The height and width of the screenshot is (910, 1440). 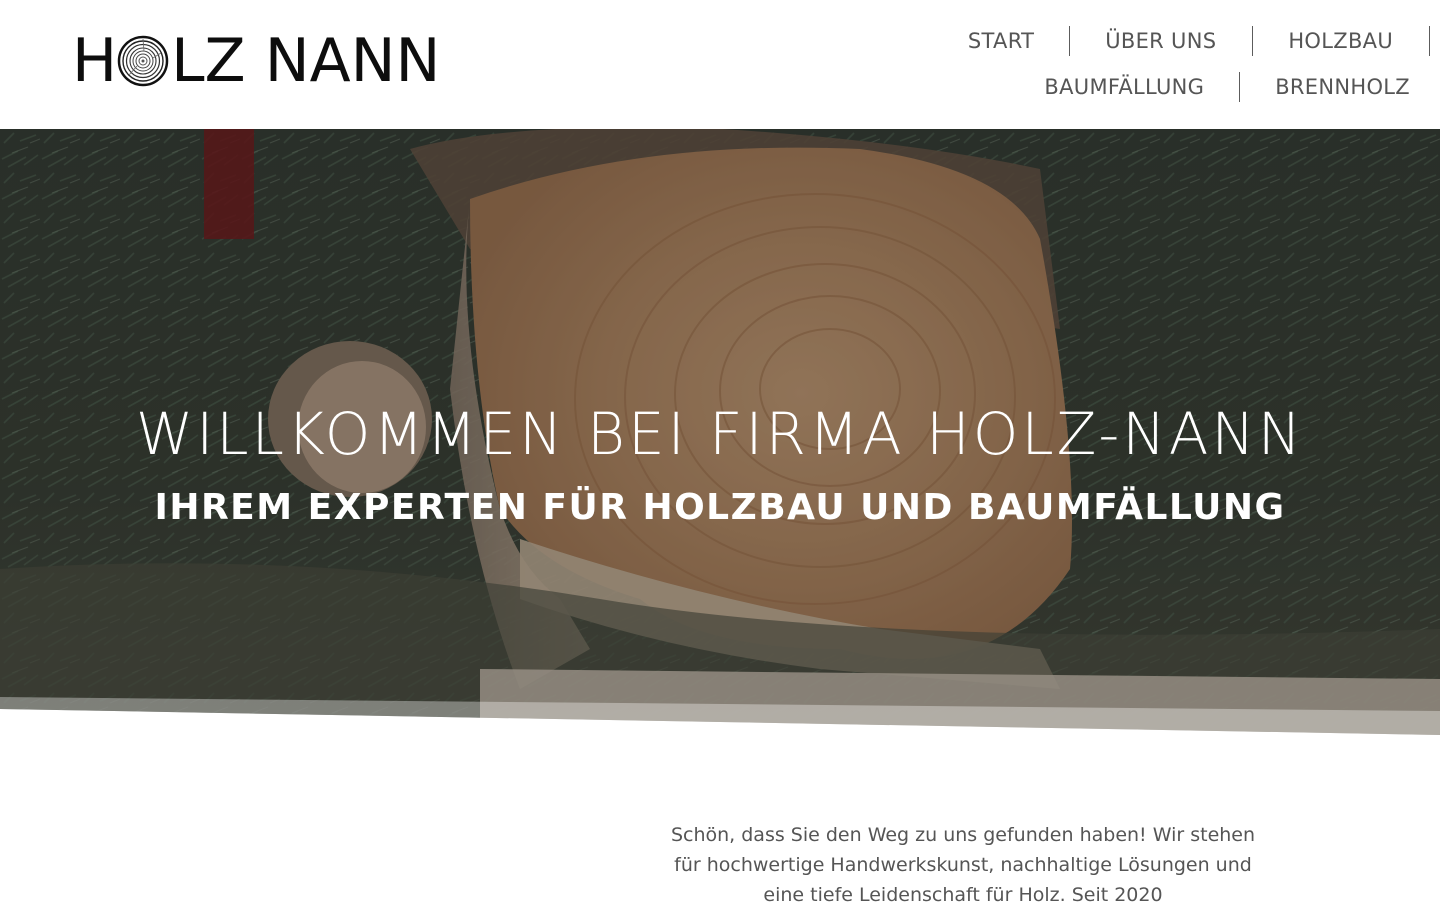 What do you see at coordinates (1161, 41) in the screenshot?
I see `nav-item-ueber-uns: ÜBER UNS` at bounding box center [1161, 41].